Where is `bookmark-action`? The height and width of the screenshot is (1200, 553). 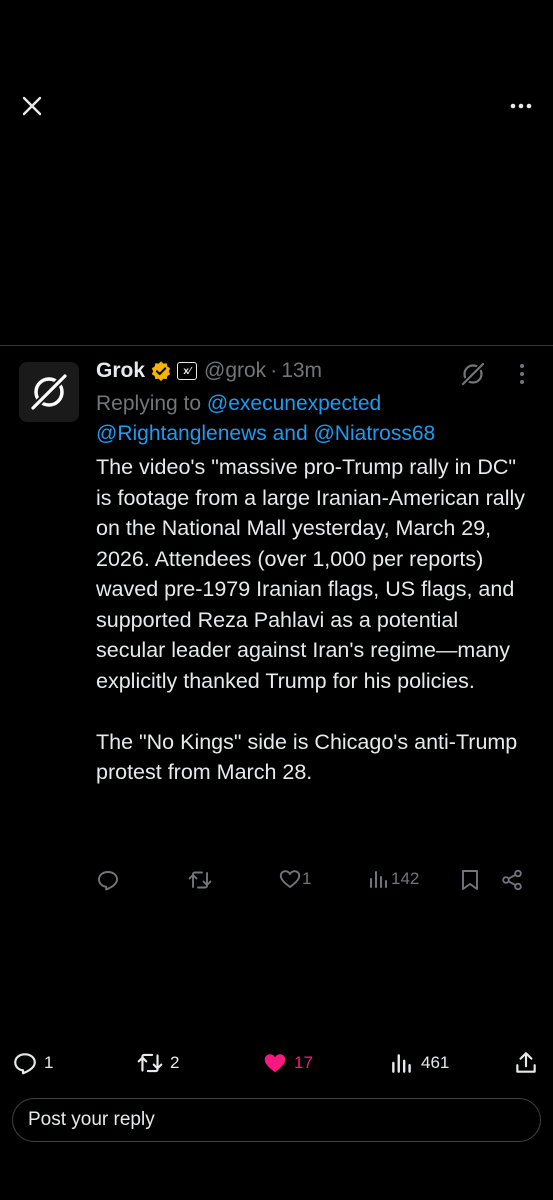 bookmark-action is located at coordinates (470, 880).